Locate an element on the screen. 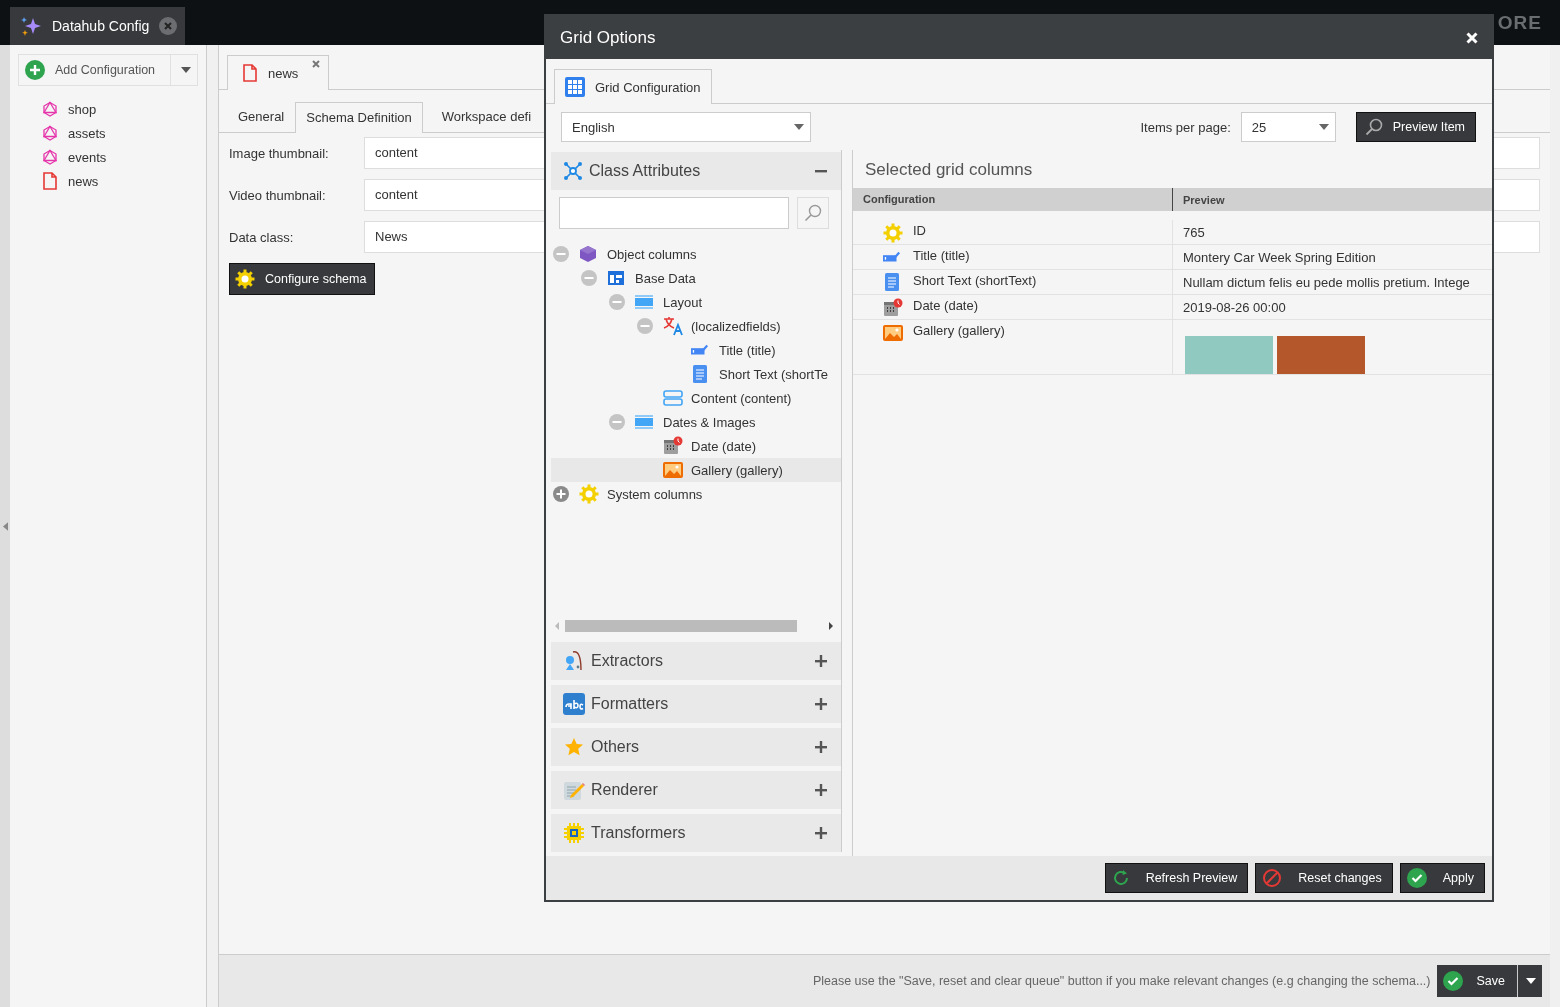 The image size is (1560, 1007). apply-button: Apply is located at coordinates (1442, 878).